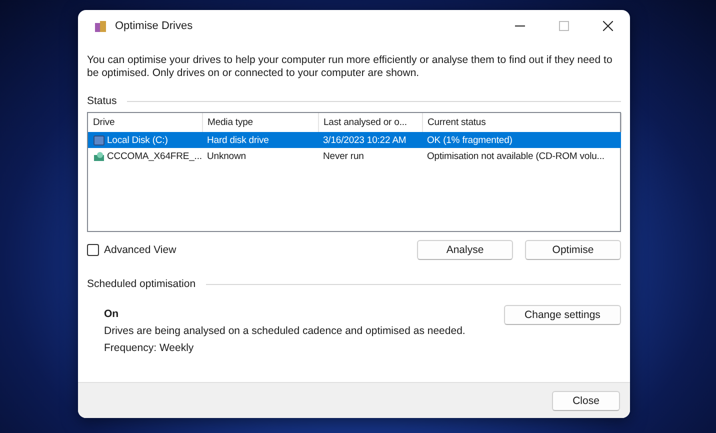  I want to click on table-cell: Hard disk drive, so click(260, 140).